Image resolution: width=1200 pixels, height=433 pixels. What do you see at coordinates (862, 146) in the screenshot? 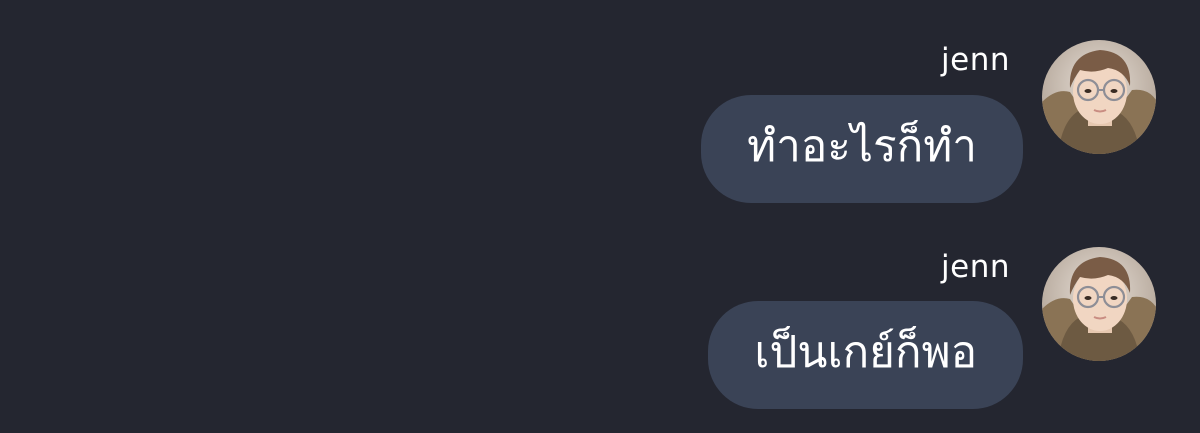
I see `message-text: ทำอะไรก็ทำ` at bounding box center [862, 146].